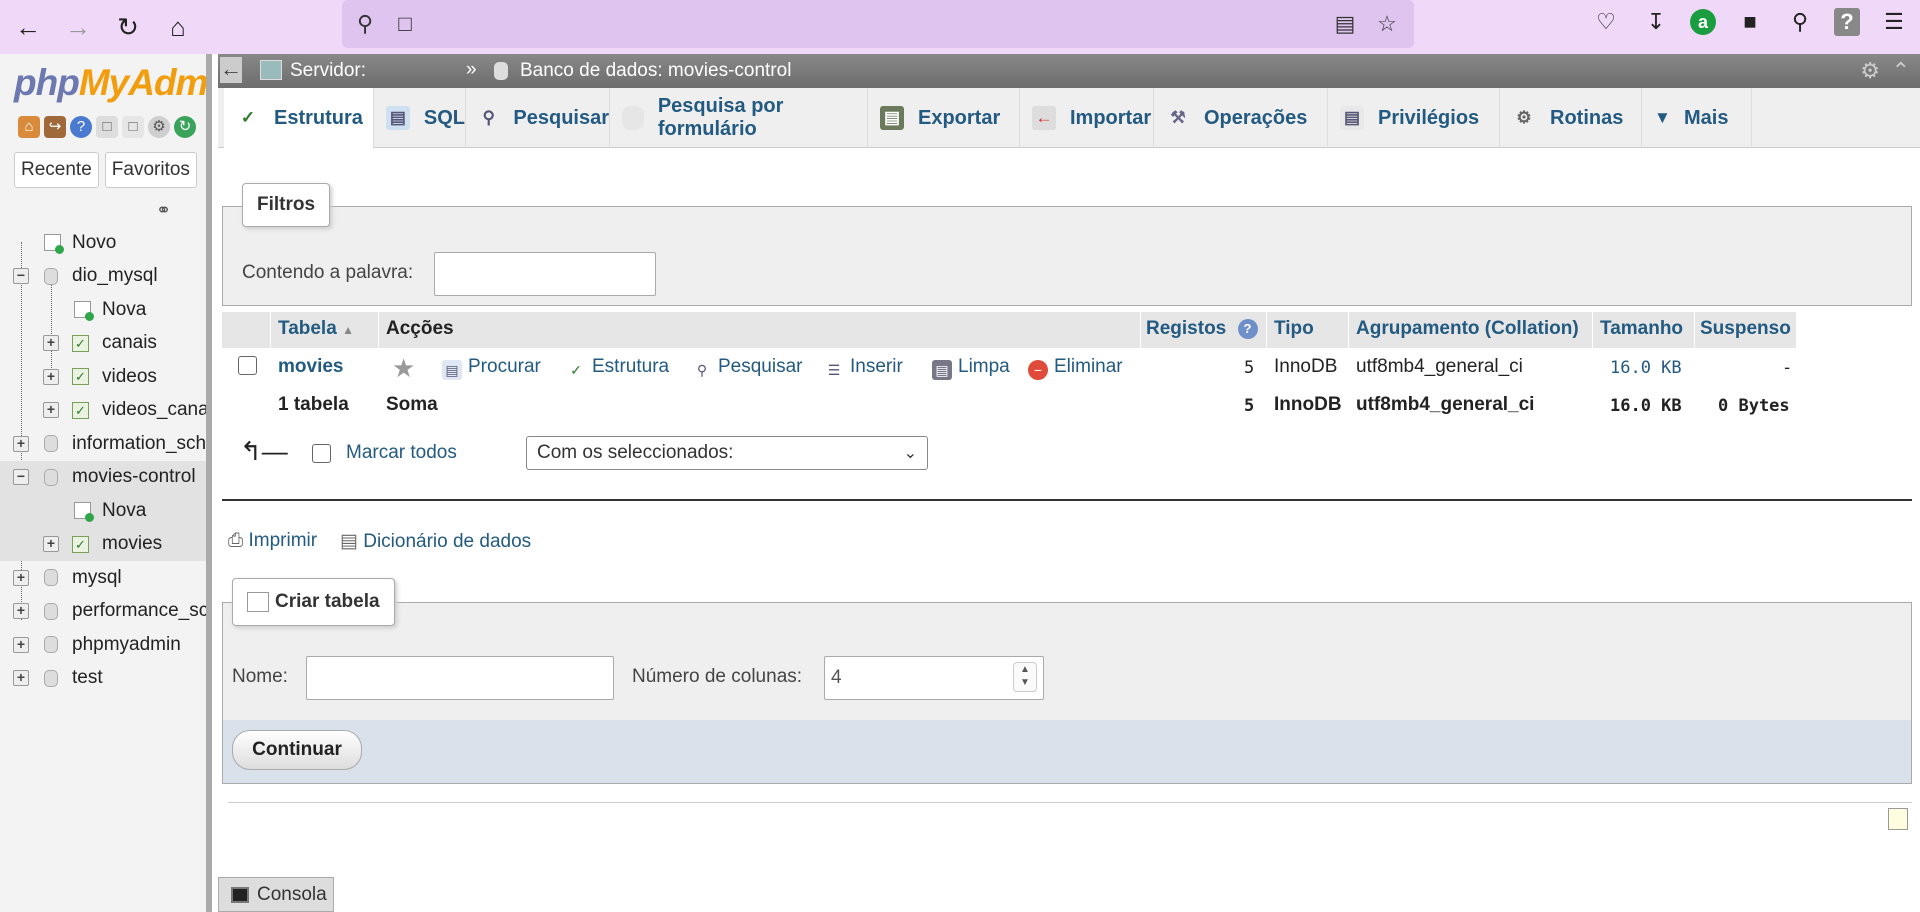 The image size is (1920, 912). What do you see at coordinates (55, 127) in the screenshot?
I see `logout-icon: ↪` at bounding box center [55, 127].